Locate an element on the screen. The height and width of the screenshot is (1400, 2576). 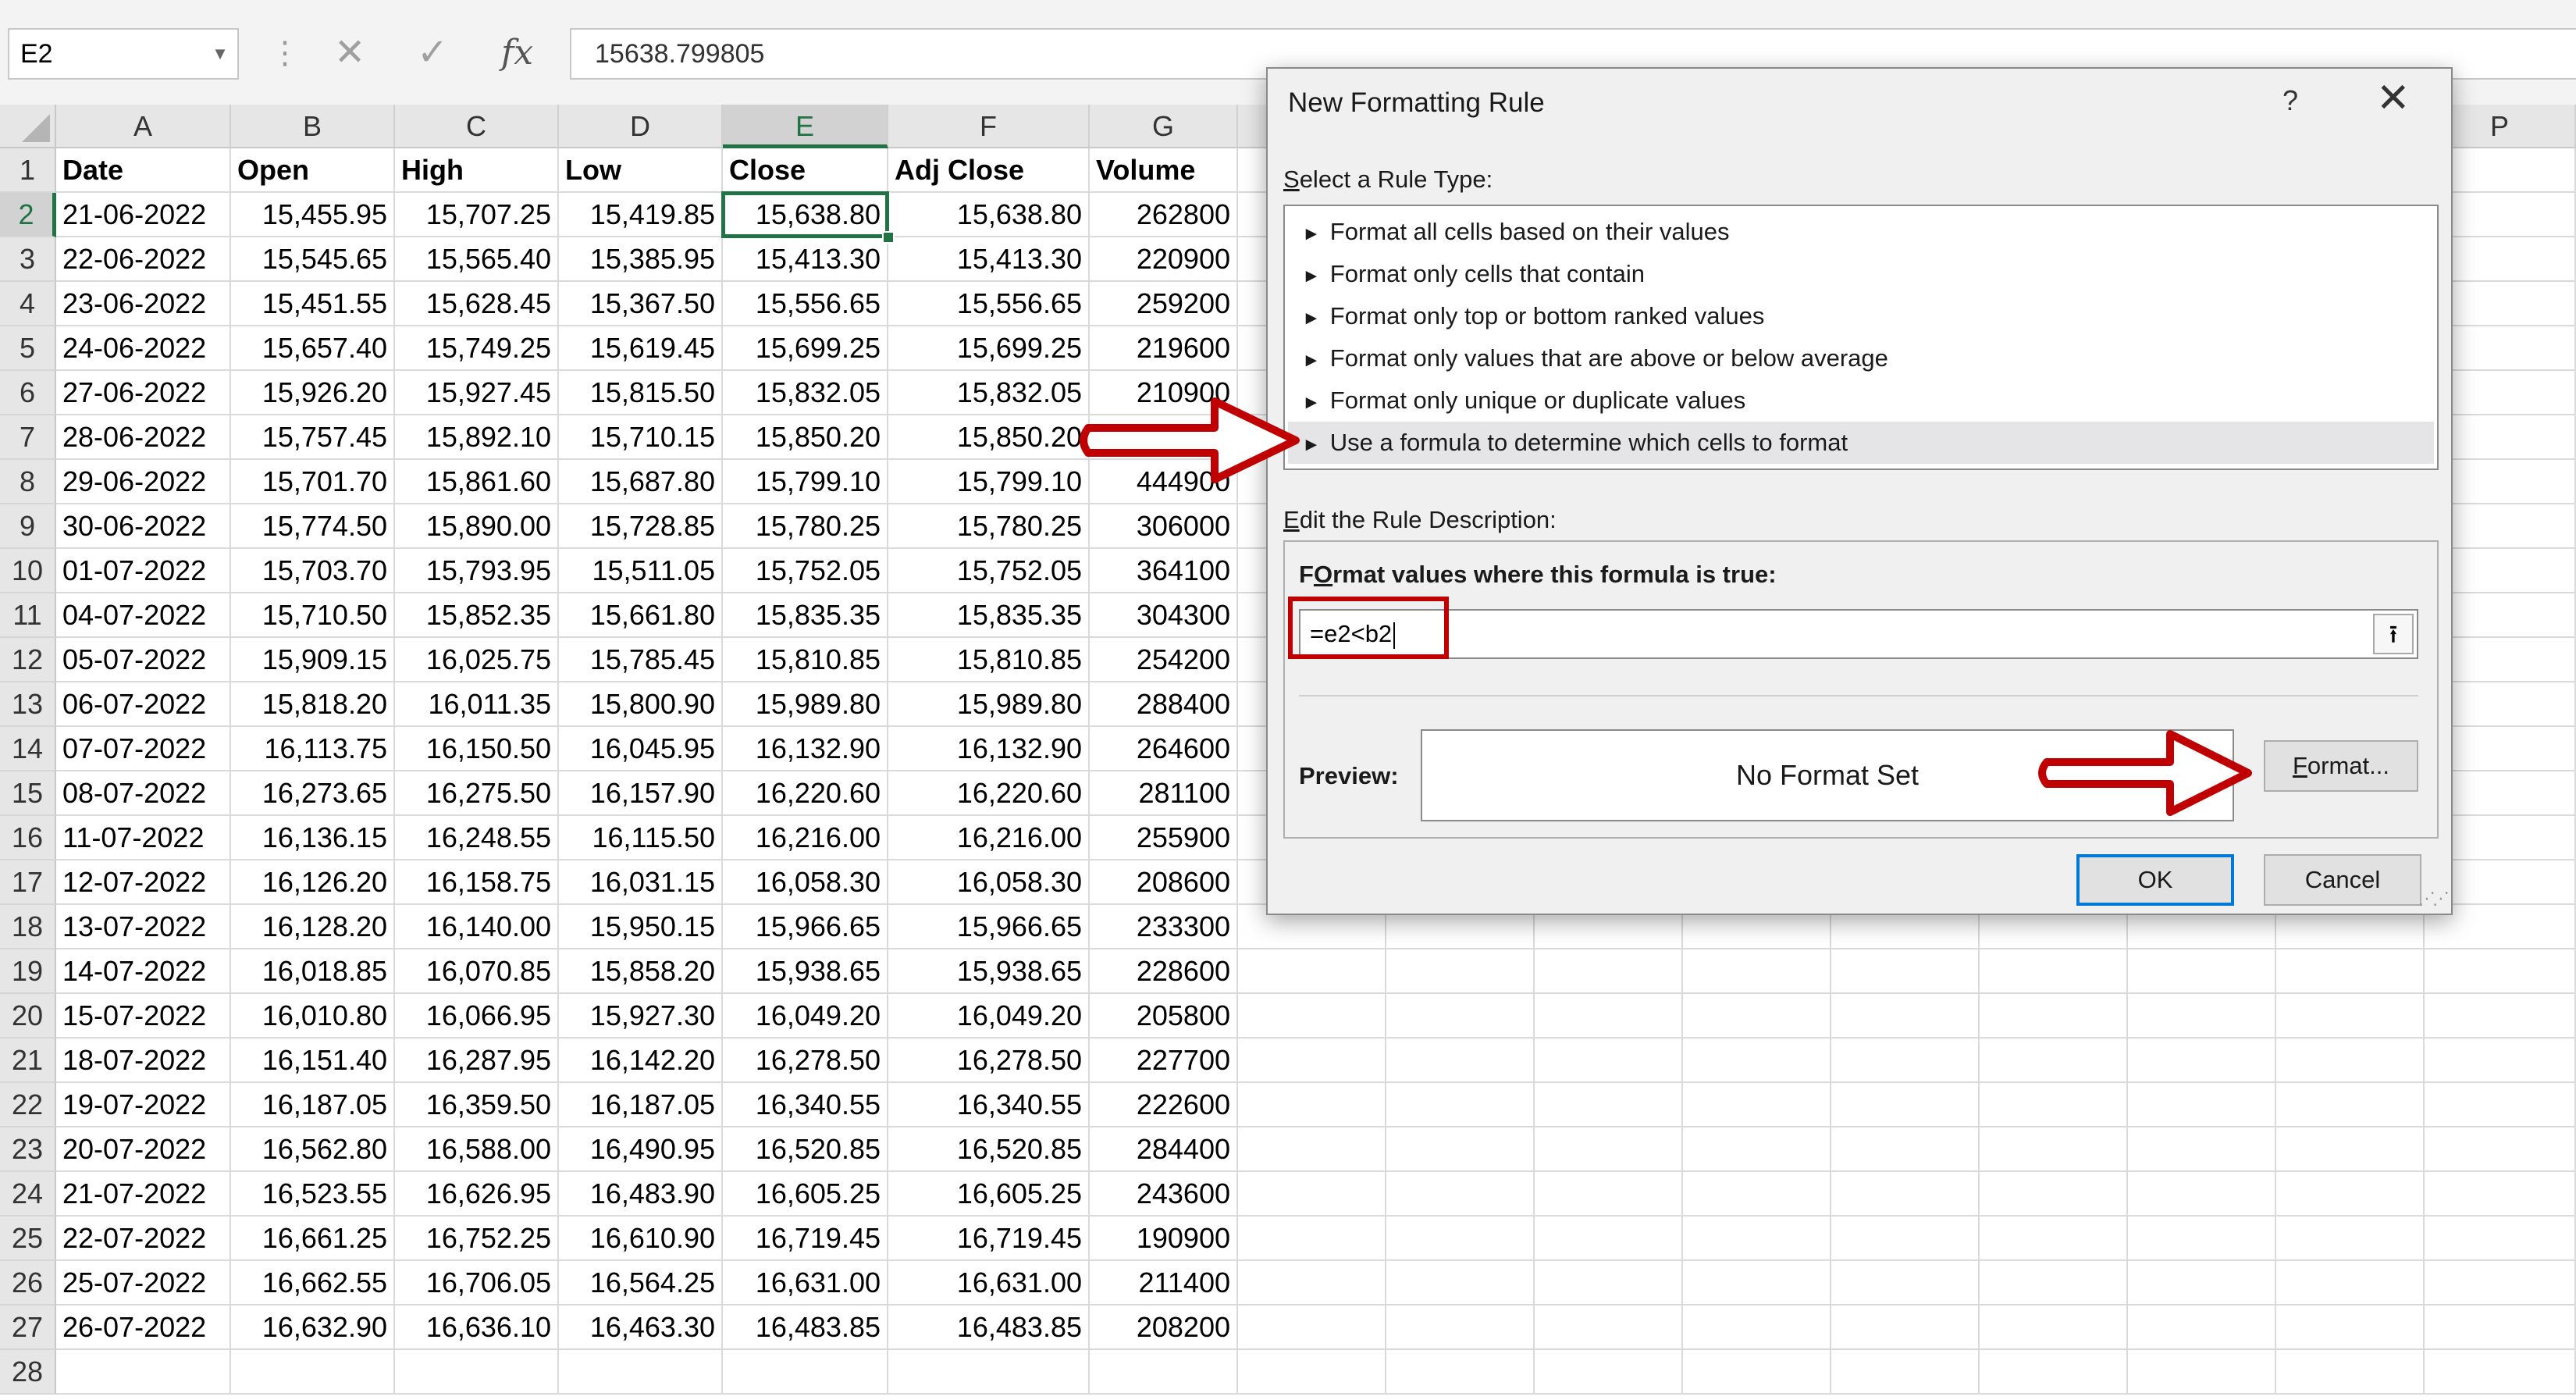
grid-cell: 227700 is located at coordinates (1164, 1060).